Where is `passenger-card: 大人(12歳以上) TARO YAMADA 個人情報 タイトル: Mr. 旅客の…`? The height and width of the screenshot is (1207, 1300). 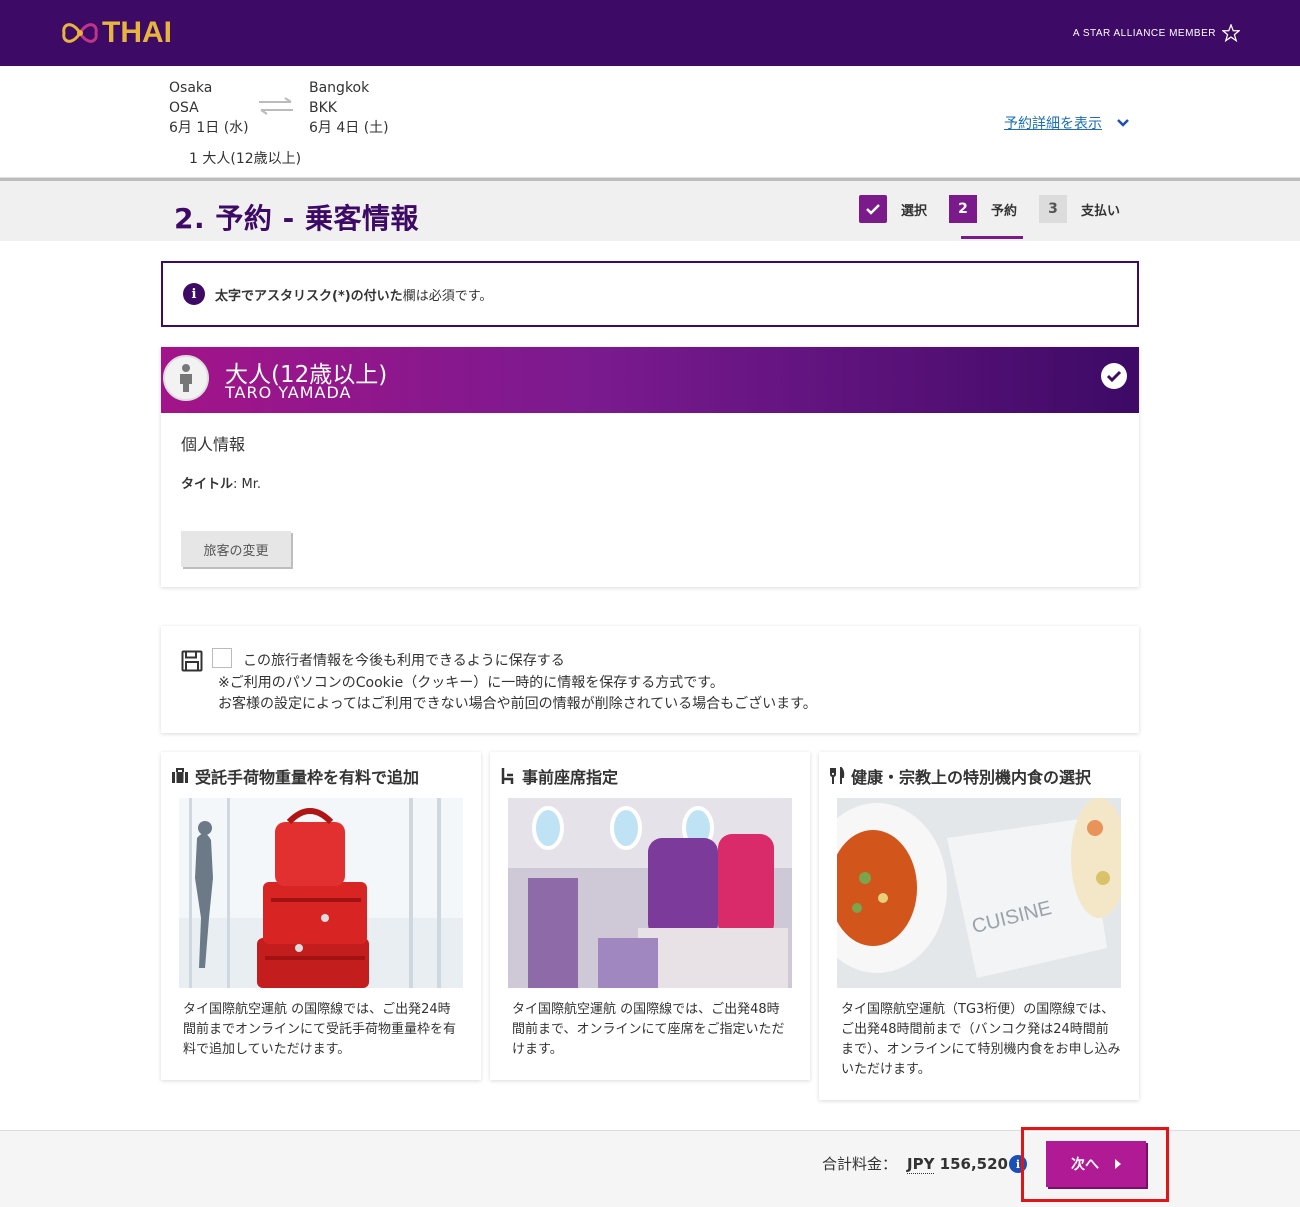 passenger-card: 大人(12歳以上) TARO YAMADA 個人情報 タイトル: Mr. 旅客の… is located at coordinates (650, 467).